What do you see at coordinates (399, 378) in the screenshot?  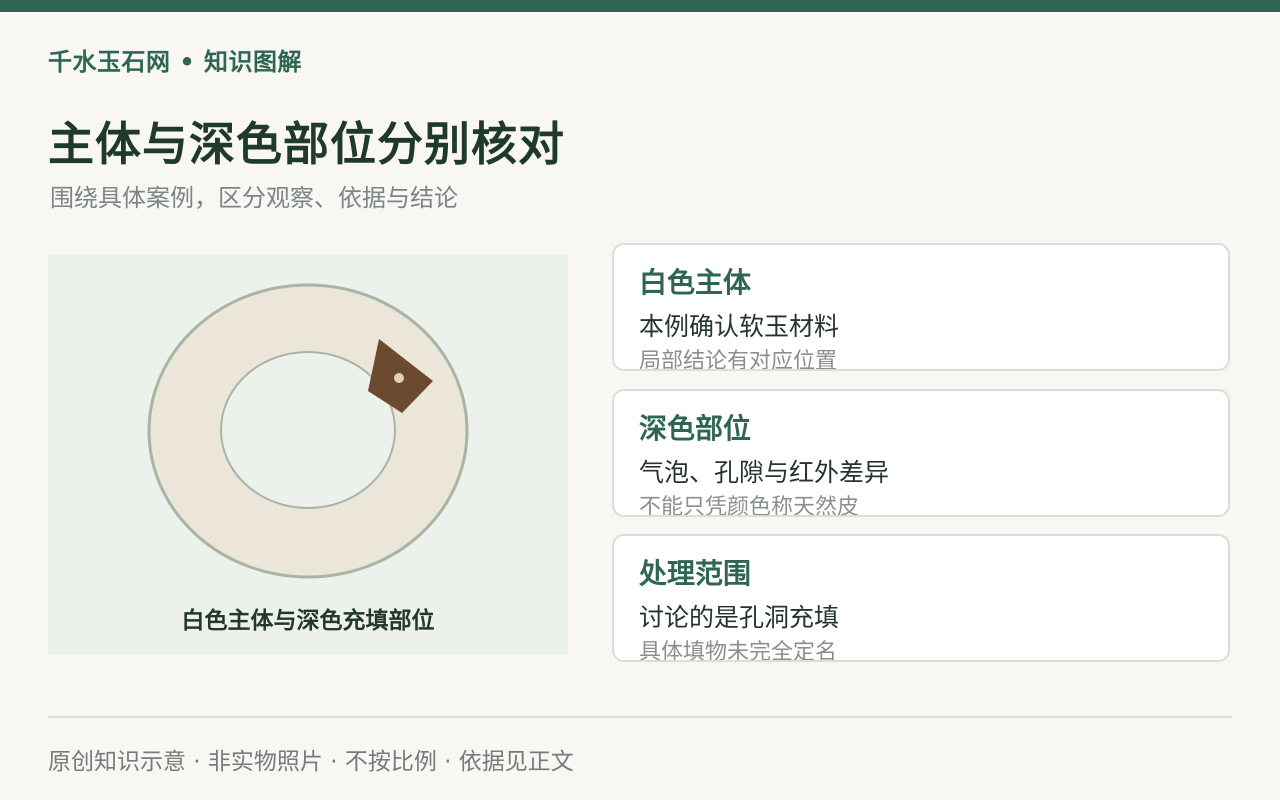 I see `filled-pore-dot` at bounding box center [399, 378].